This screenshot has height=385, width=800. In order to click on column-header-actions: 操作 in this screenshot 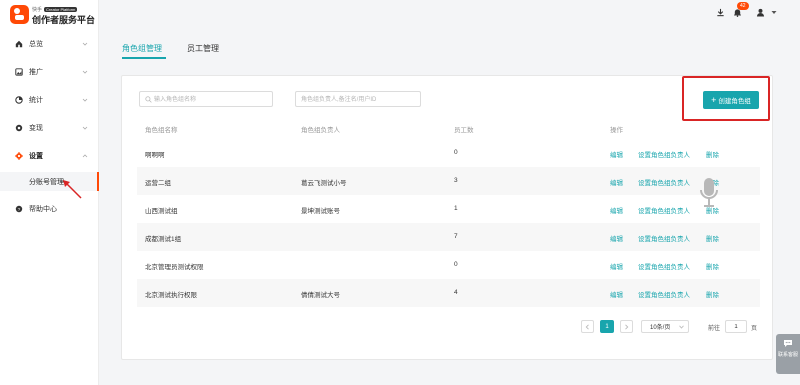, I will do `click(616, 130)`.